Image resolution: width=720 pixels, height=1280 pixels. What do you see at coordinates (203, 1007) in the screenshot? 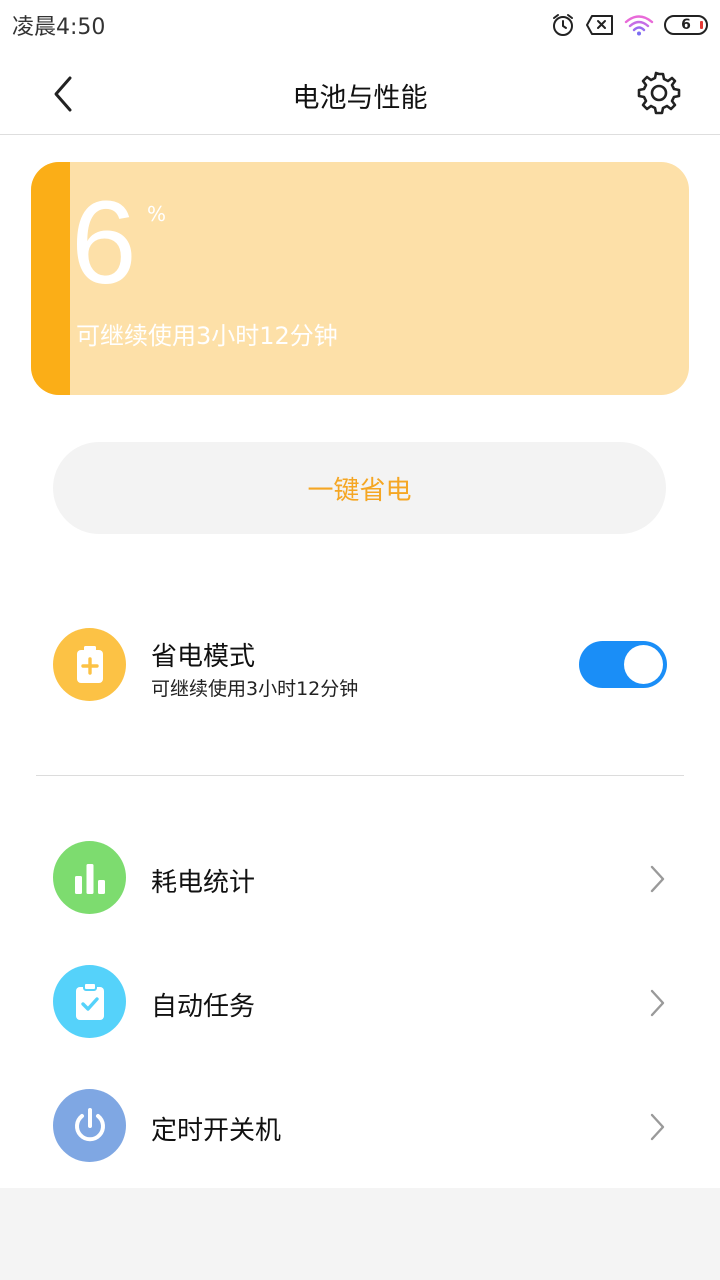
I see `menu-item-label: 自动任务` at bounding box center [203, 1007].